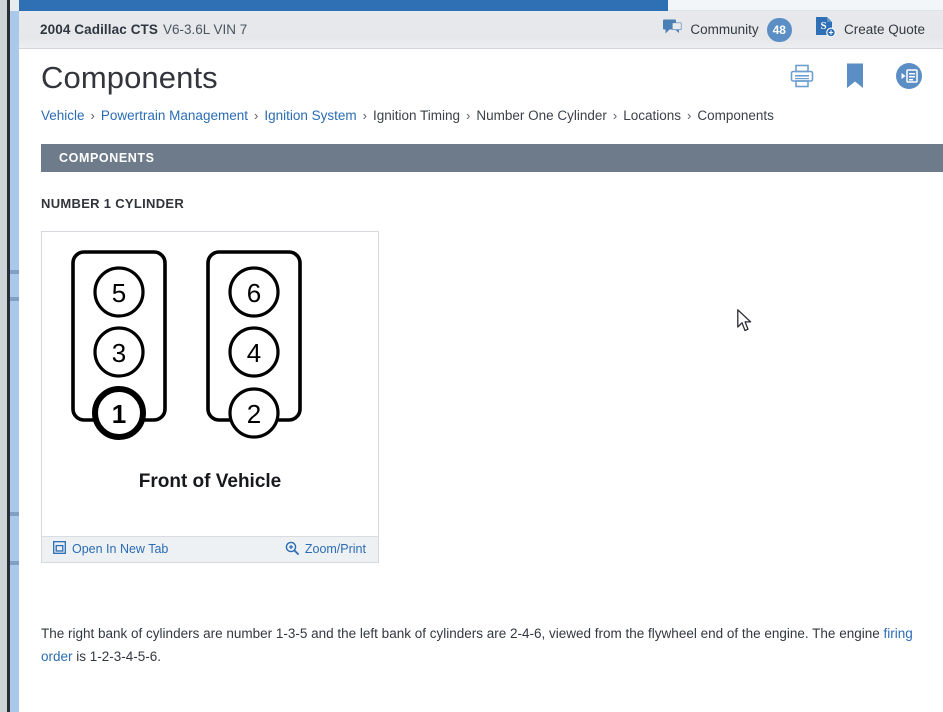  What do you see at coordinates (3, 356) in the screenshot?
I see `window-left-edge` at bounding box center [3, 356].